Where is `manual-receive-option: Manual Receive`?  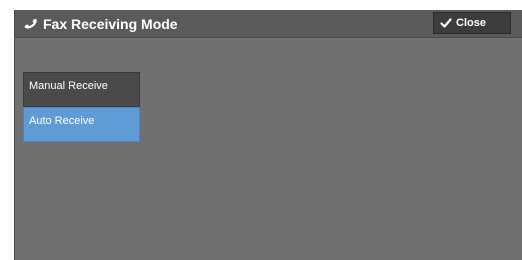 manual-receive-option: Manual Receive is located at coordinates (81, 89).